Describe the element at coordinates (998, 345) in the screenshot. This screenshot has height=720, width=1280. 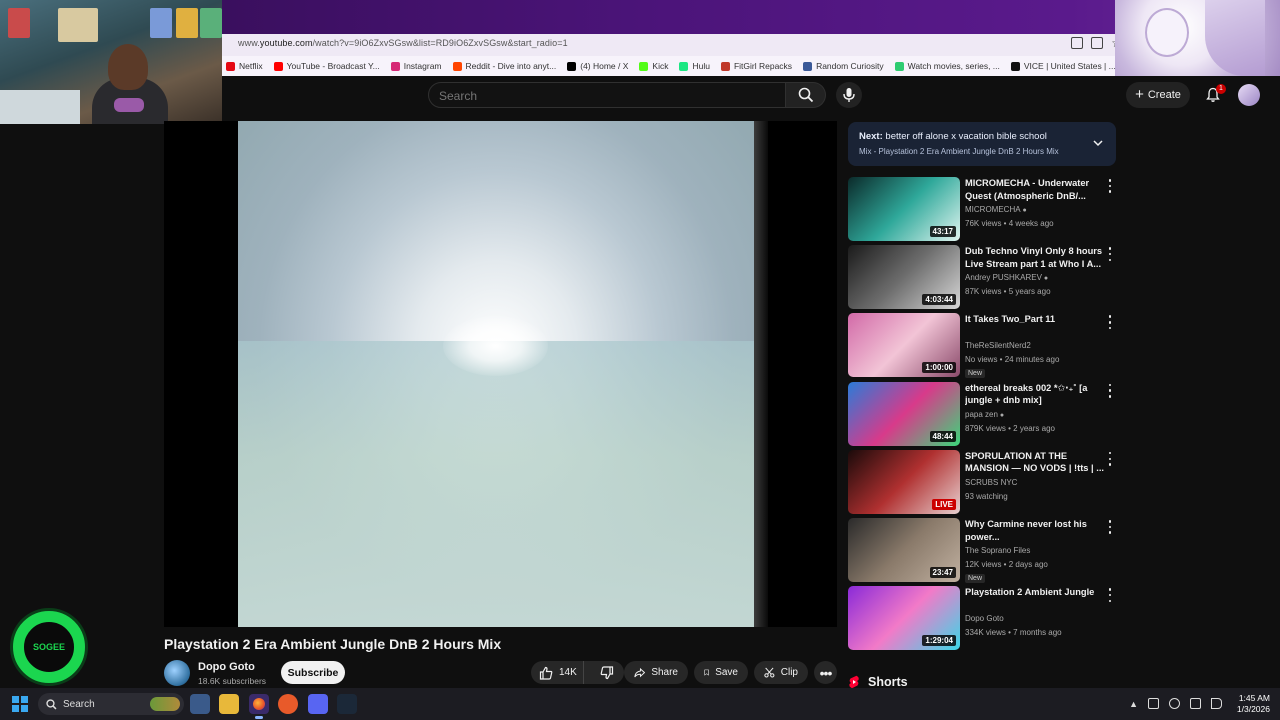
I see `recommendation-channel: TheReSilentNerd2` at that location.